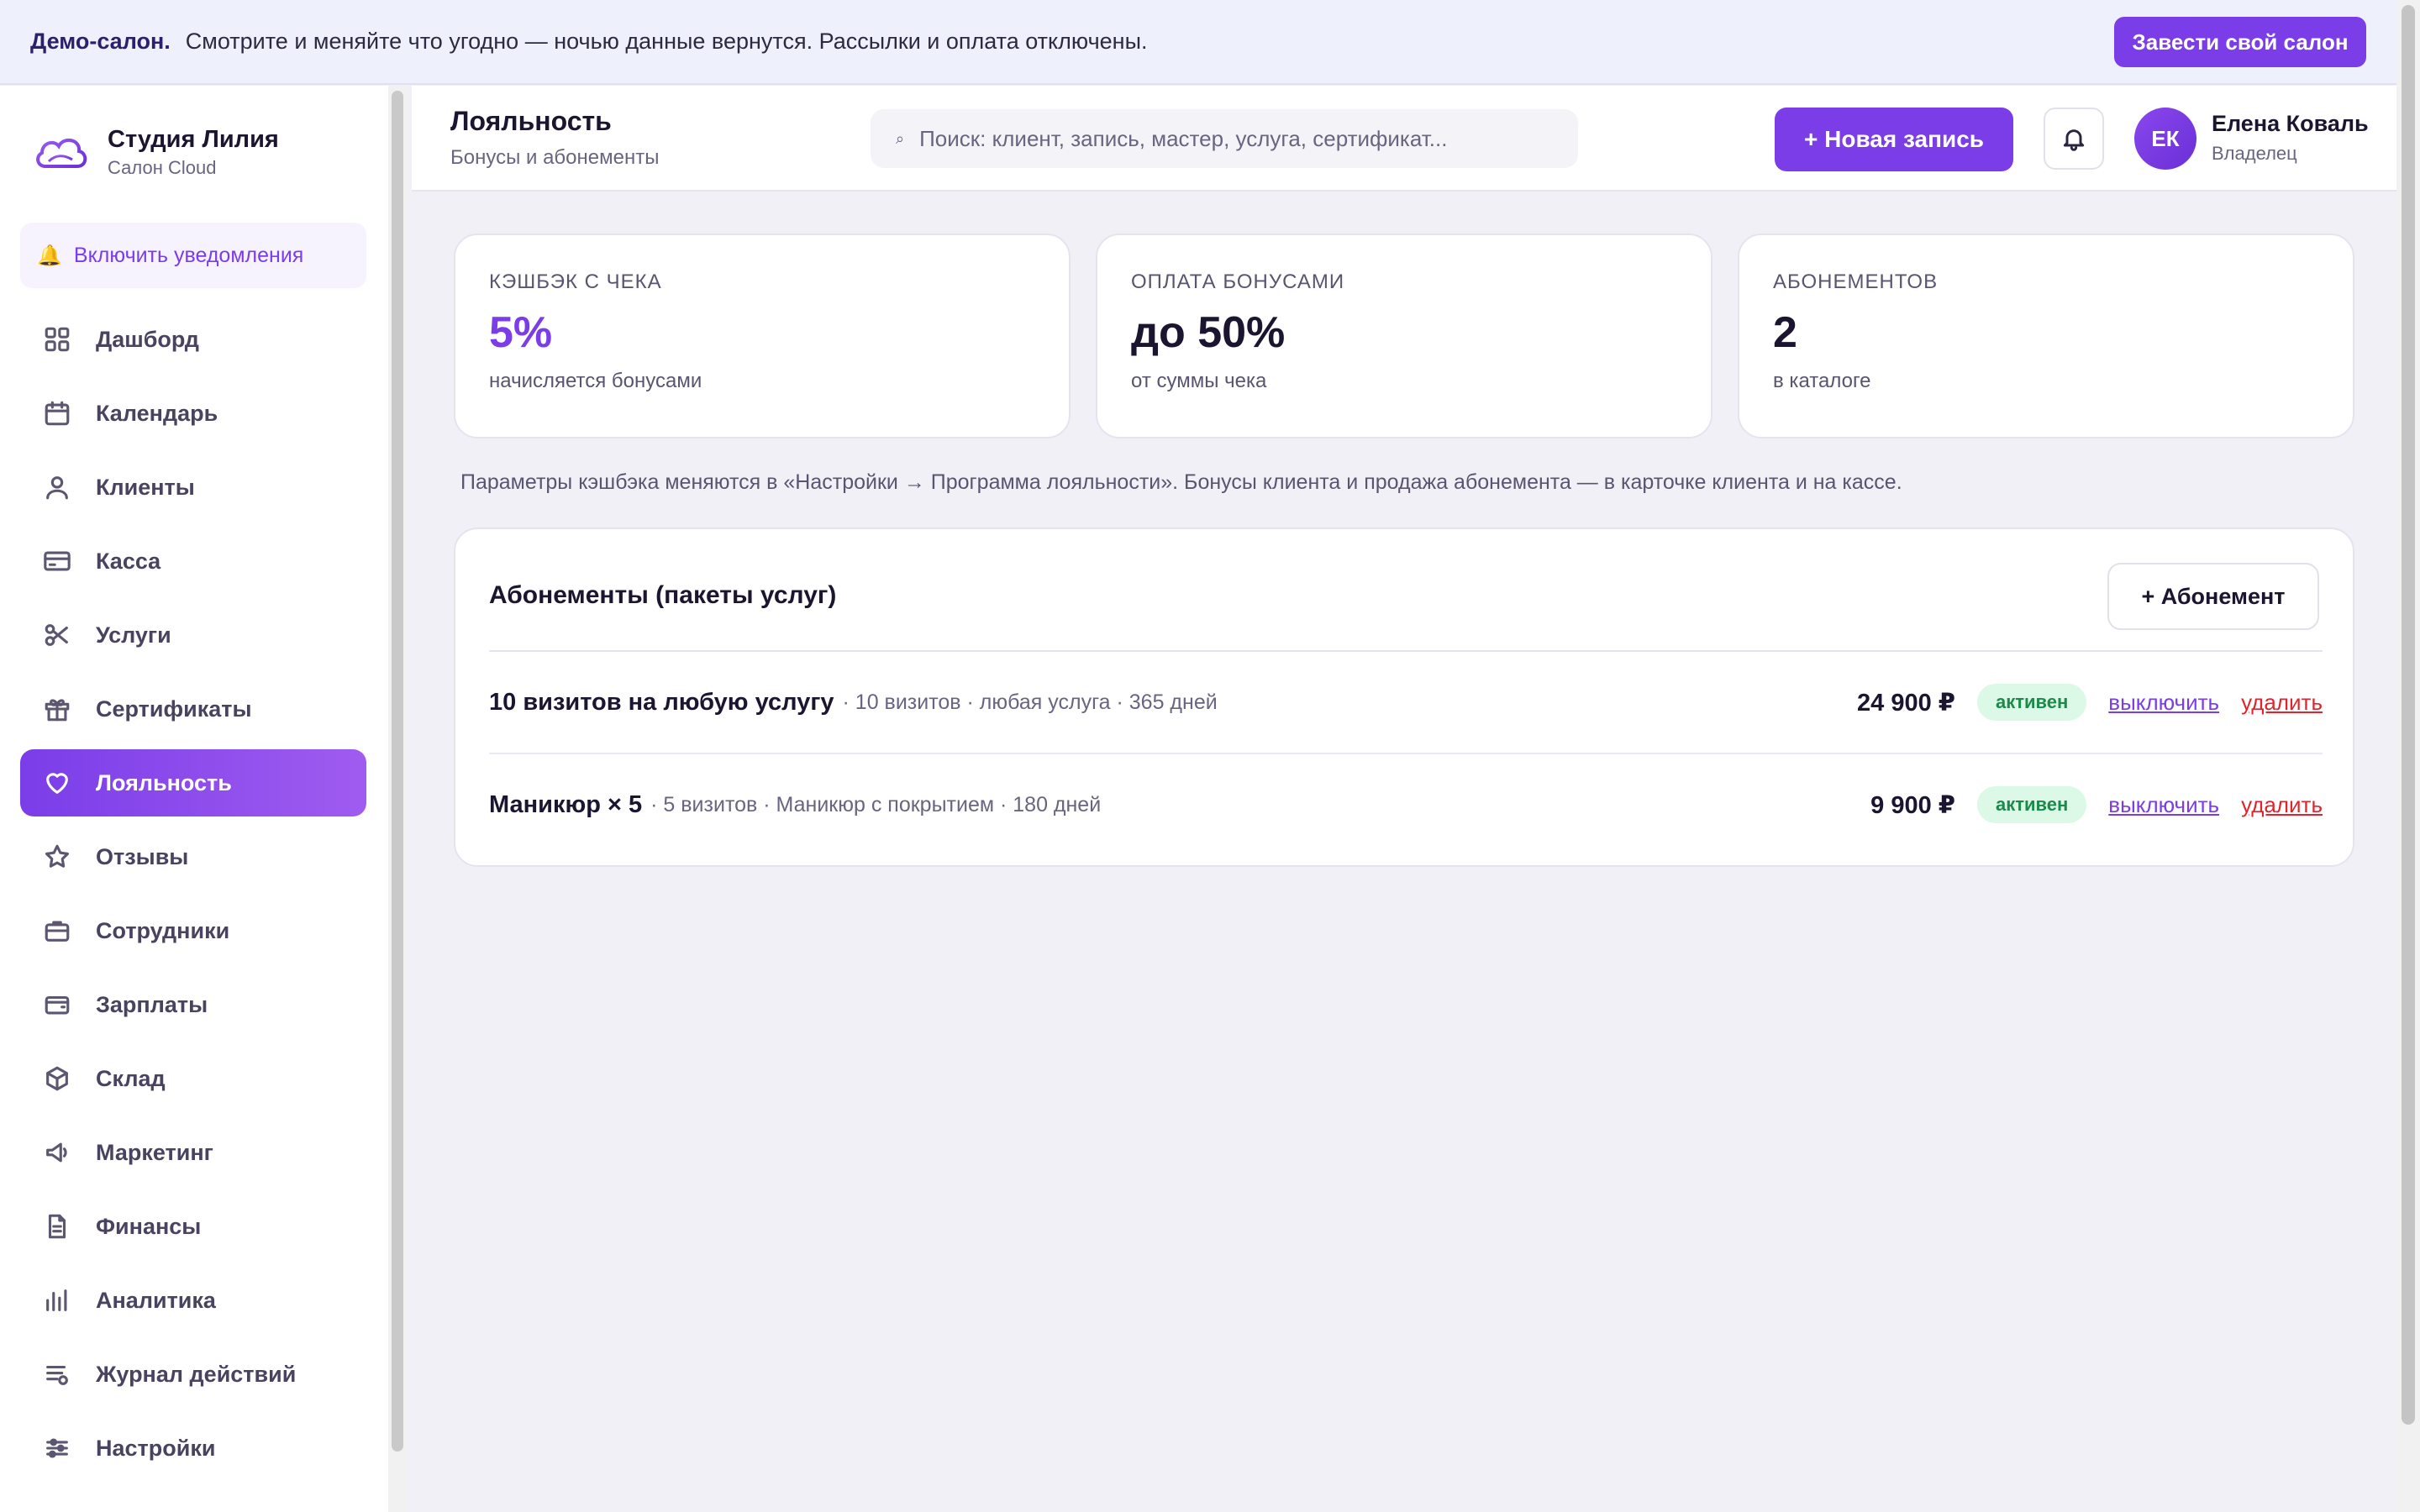  What do you see at coordinates (57, 857) in the screenshot?
I see `star-icon` at bounding box center [57, 857].